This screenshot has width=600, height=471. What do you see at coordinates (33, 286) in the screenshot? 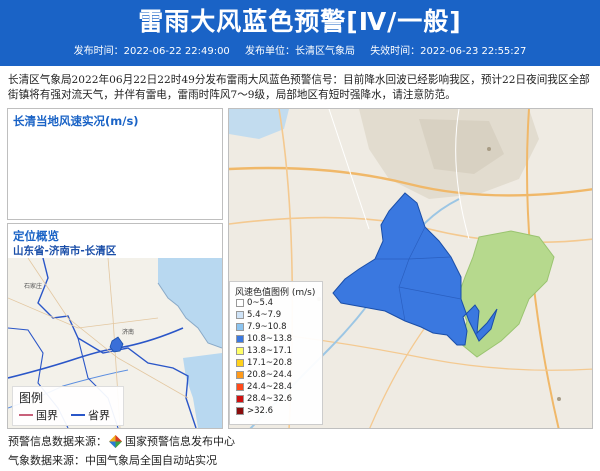
I see `city-label-shijiazhuang: 石家庄` at bounding box center [33, 286].